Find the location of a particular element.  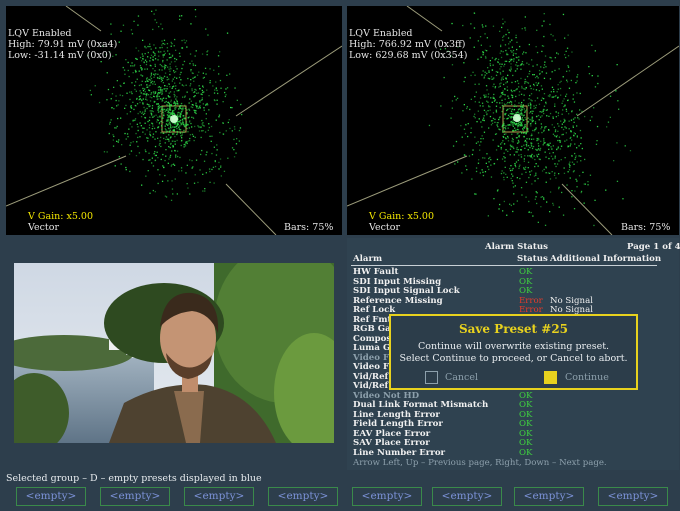

preset-button-6: <empty> is located at coordinates (467, 496).